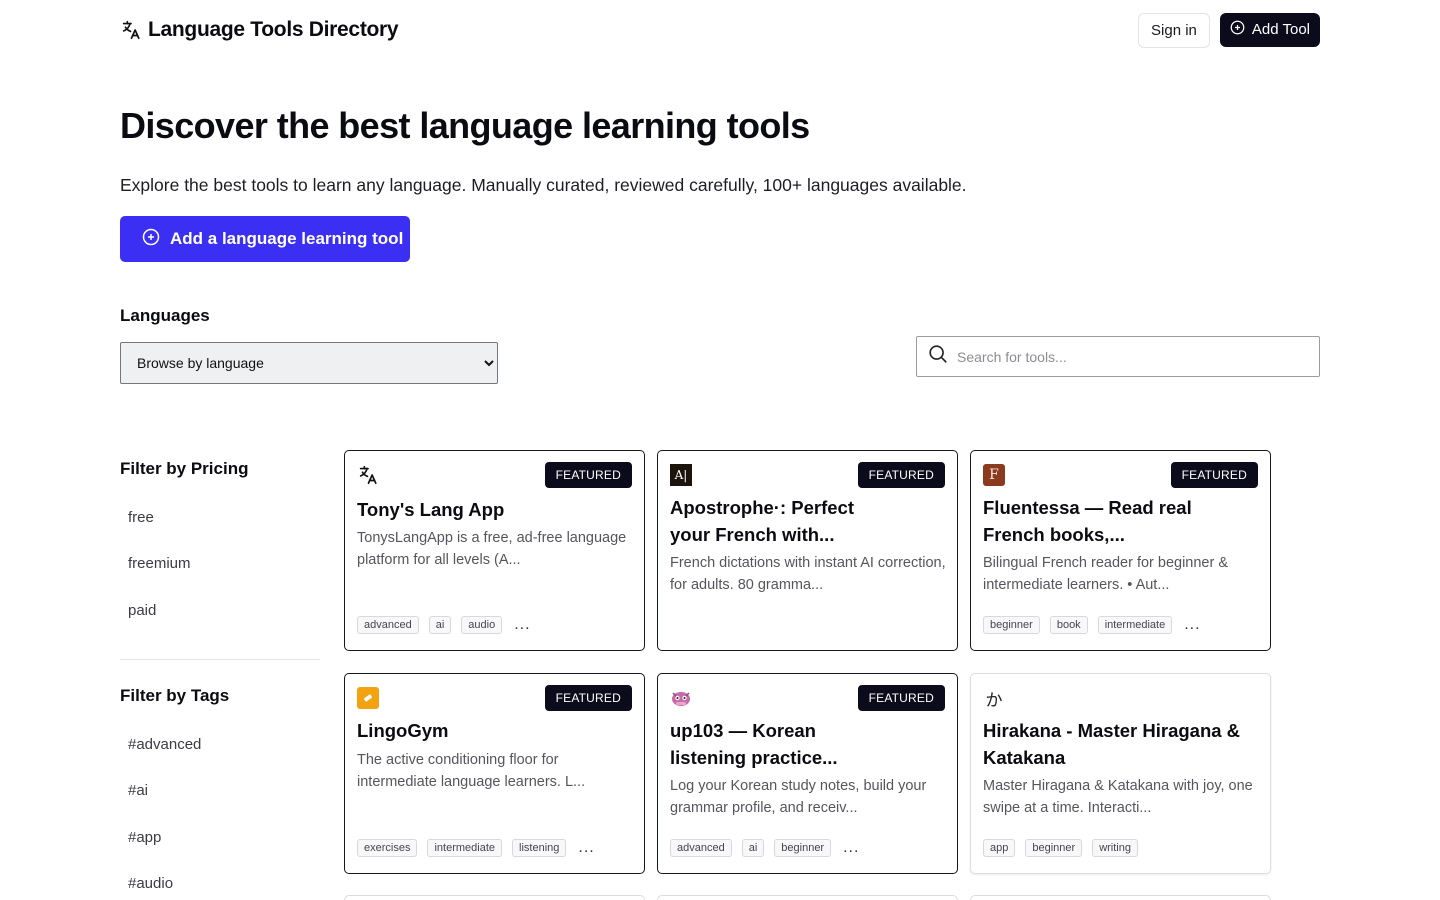 The height and width of the screenshot is (900, 1440). What do you see at coordinates (150, 883) in the screenshot?
I see `tag-filter-audio: #audio` at bounding box center [150, 883].